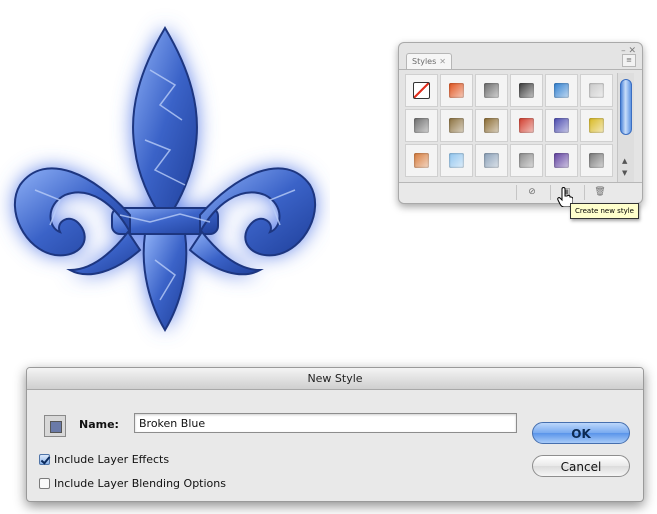 This screenshot has height=514, width=657. What do you see at coordinates (581, 466) in the screenshot?
I see `cancel-button: Cancel` at bounding box center [581, 466].